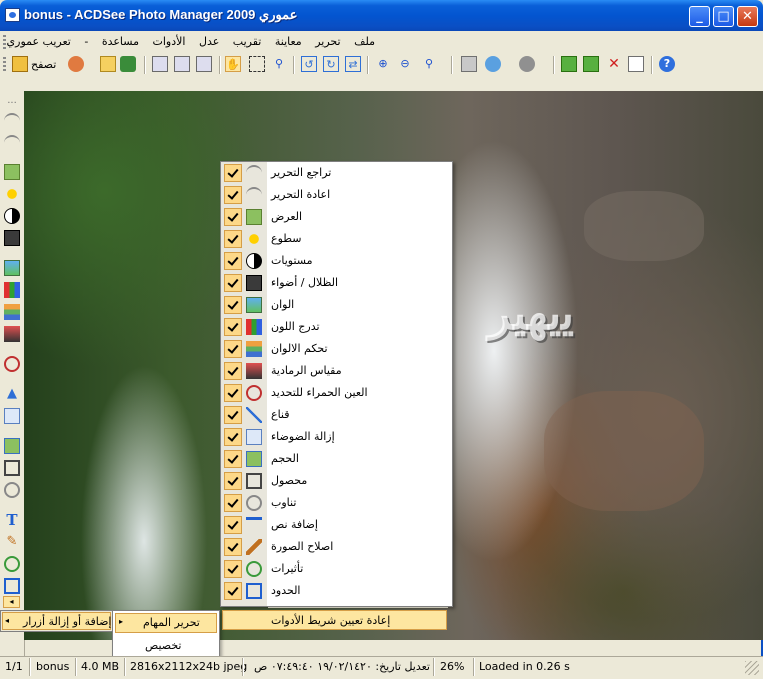 Image resolution: width=763 pixels, height=679 pixels. Describe the element at coordinates (254, 547) in the screenshot. I see `repair-icon` at that location.